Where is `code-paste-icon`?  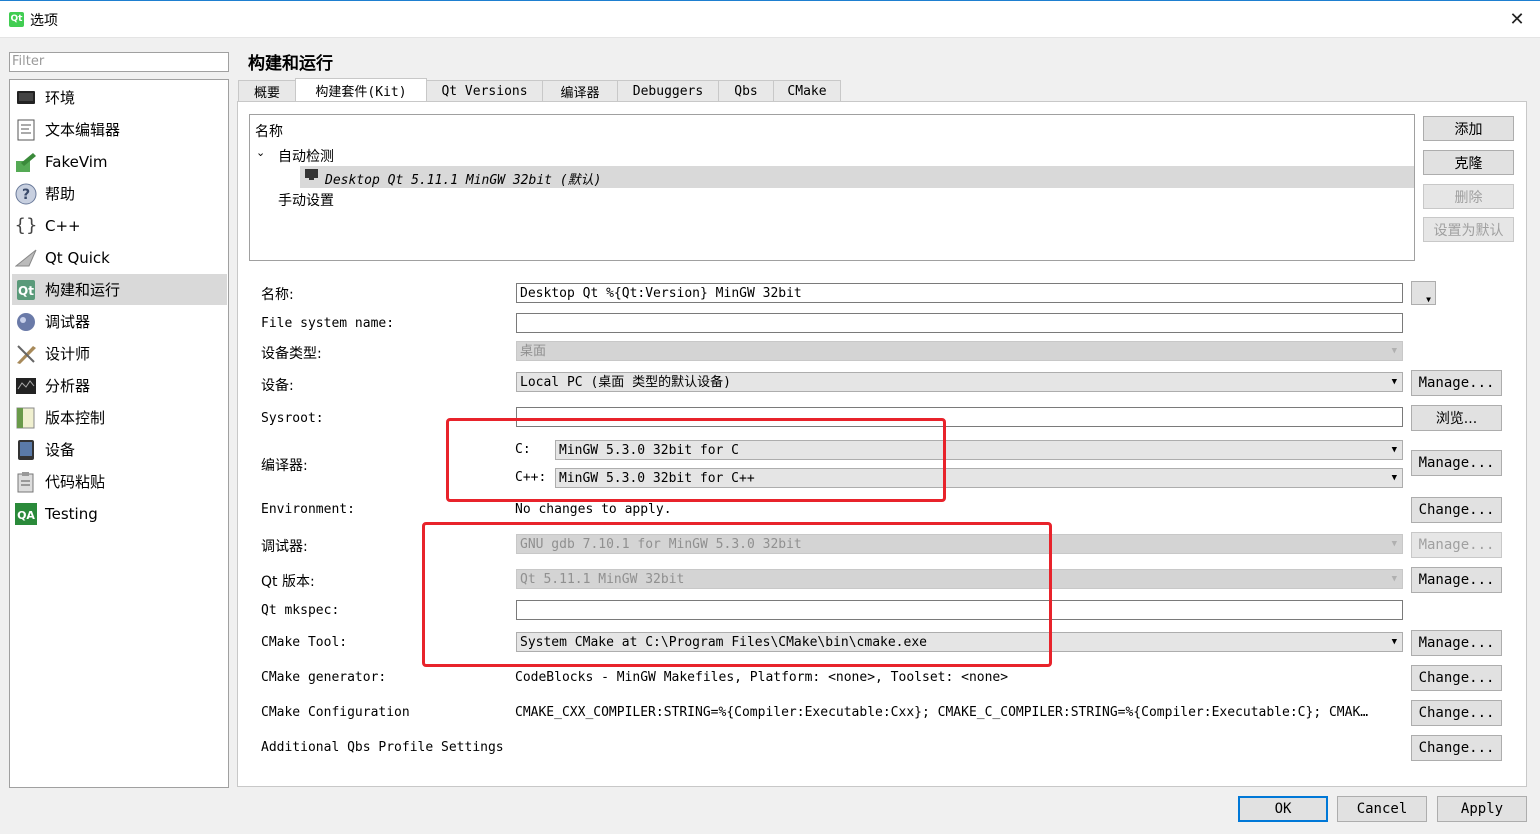
code-paste-icon is located at coordinates (26, 482).